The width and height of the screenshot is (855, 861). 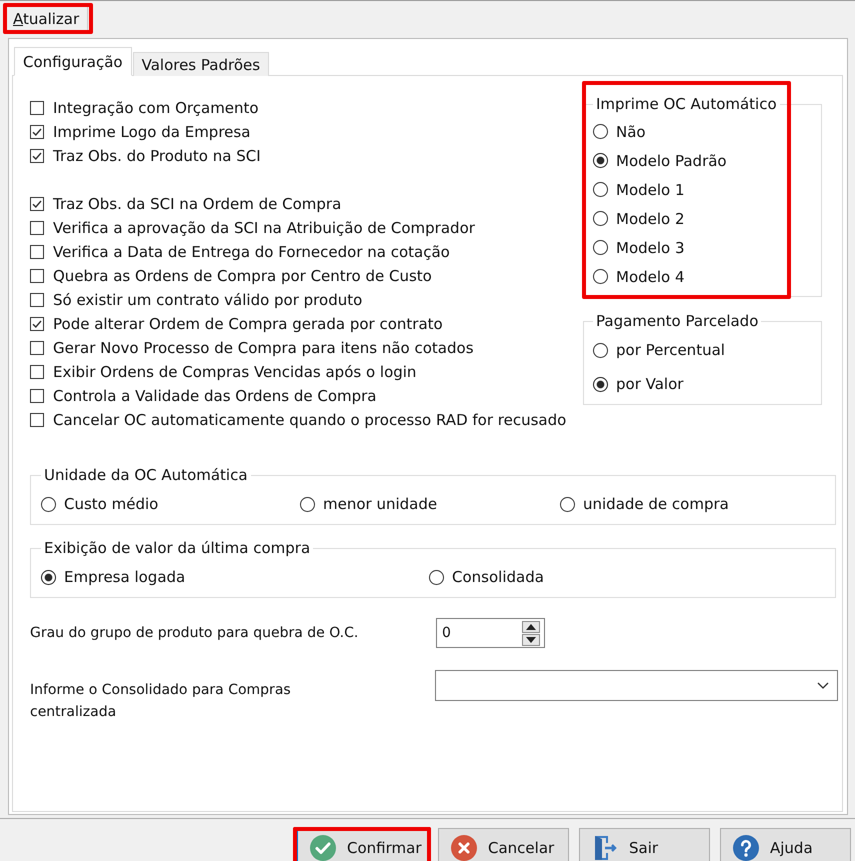 I want to click on spin-up-button, so click(x=531, y=627).